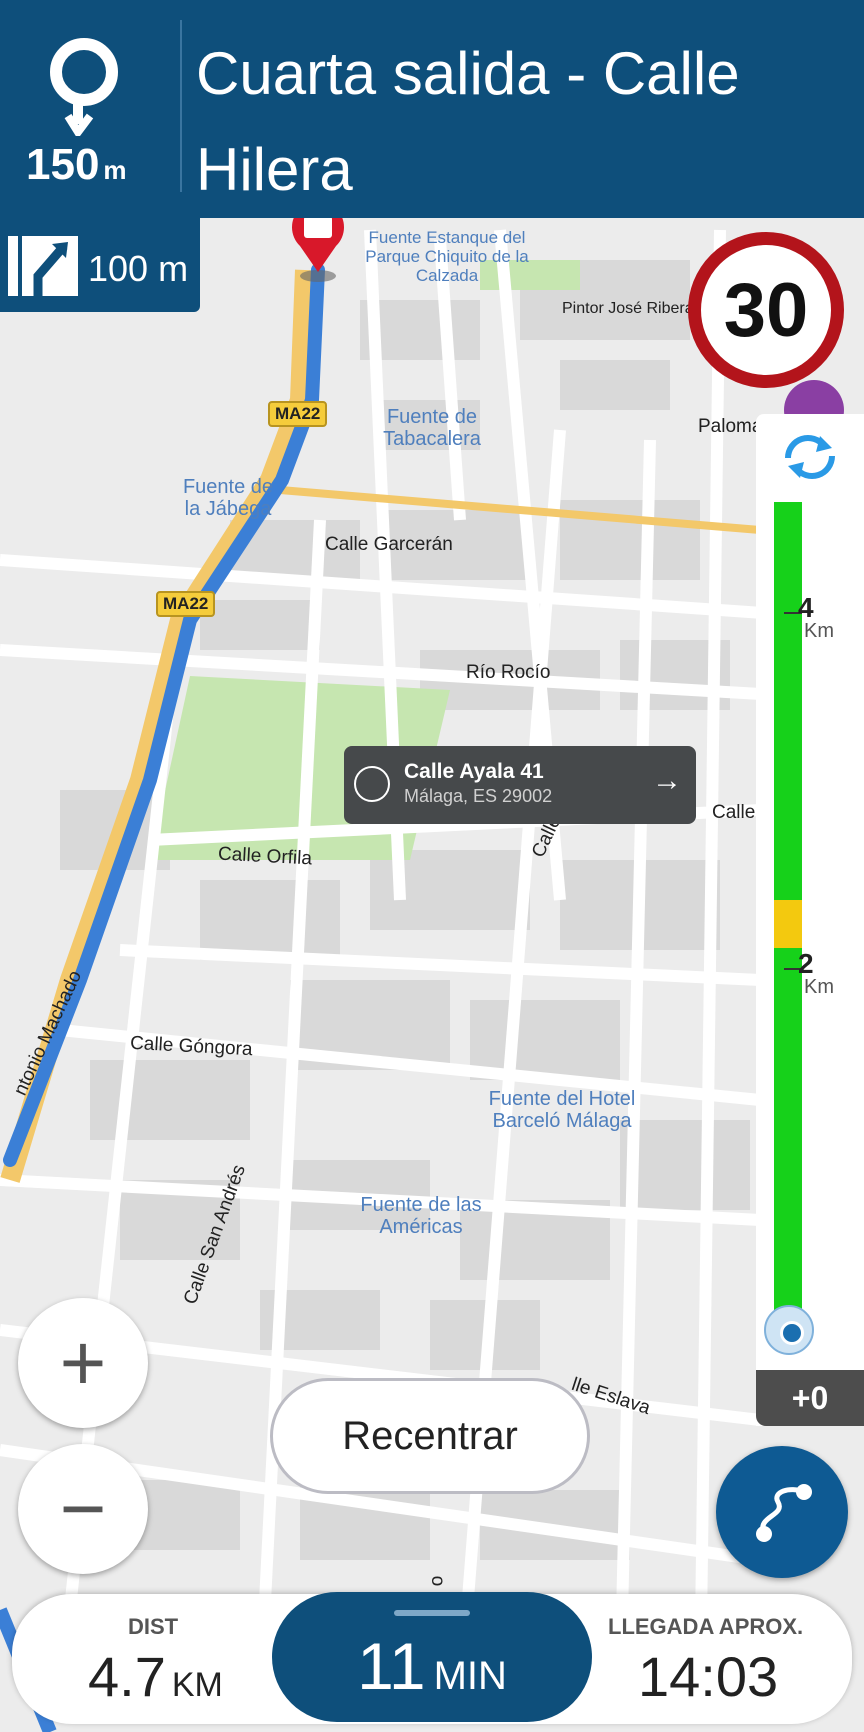  I want to click on plus-icon: +, so click(83, 1362).